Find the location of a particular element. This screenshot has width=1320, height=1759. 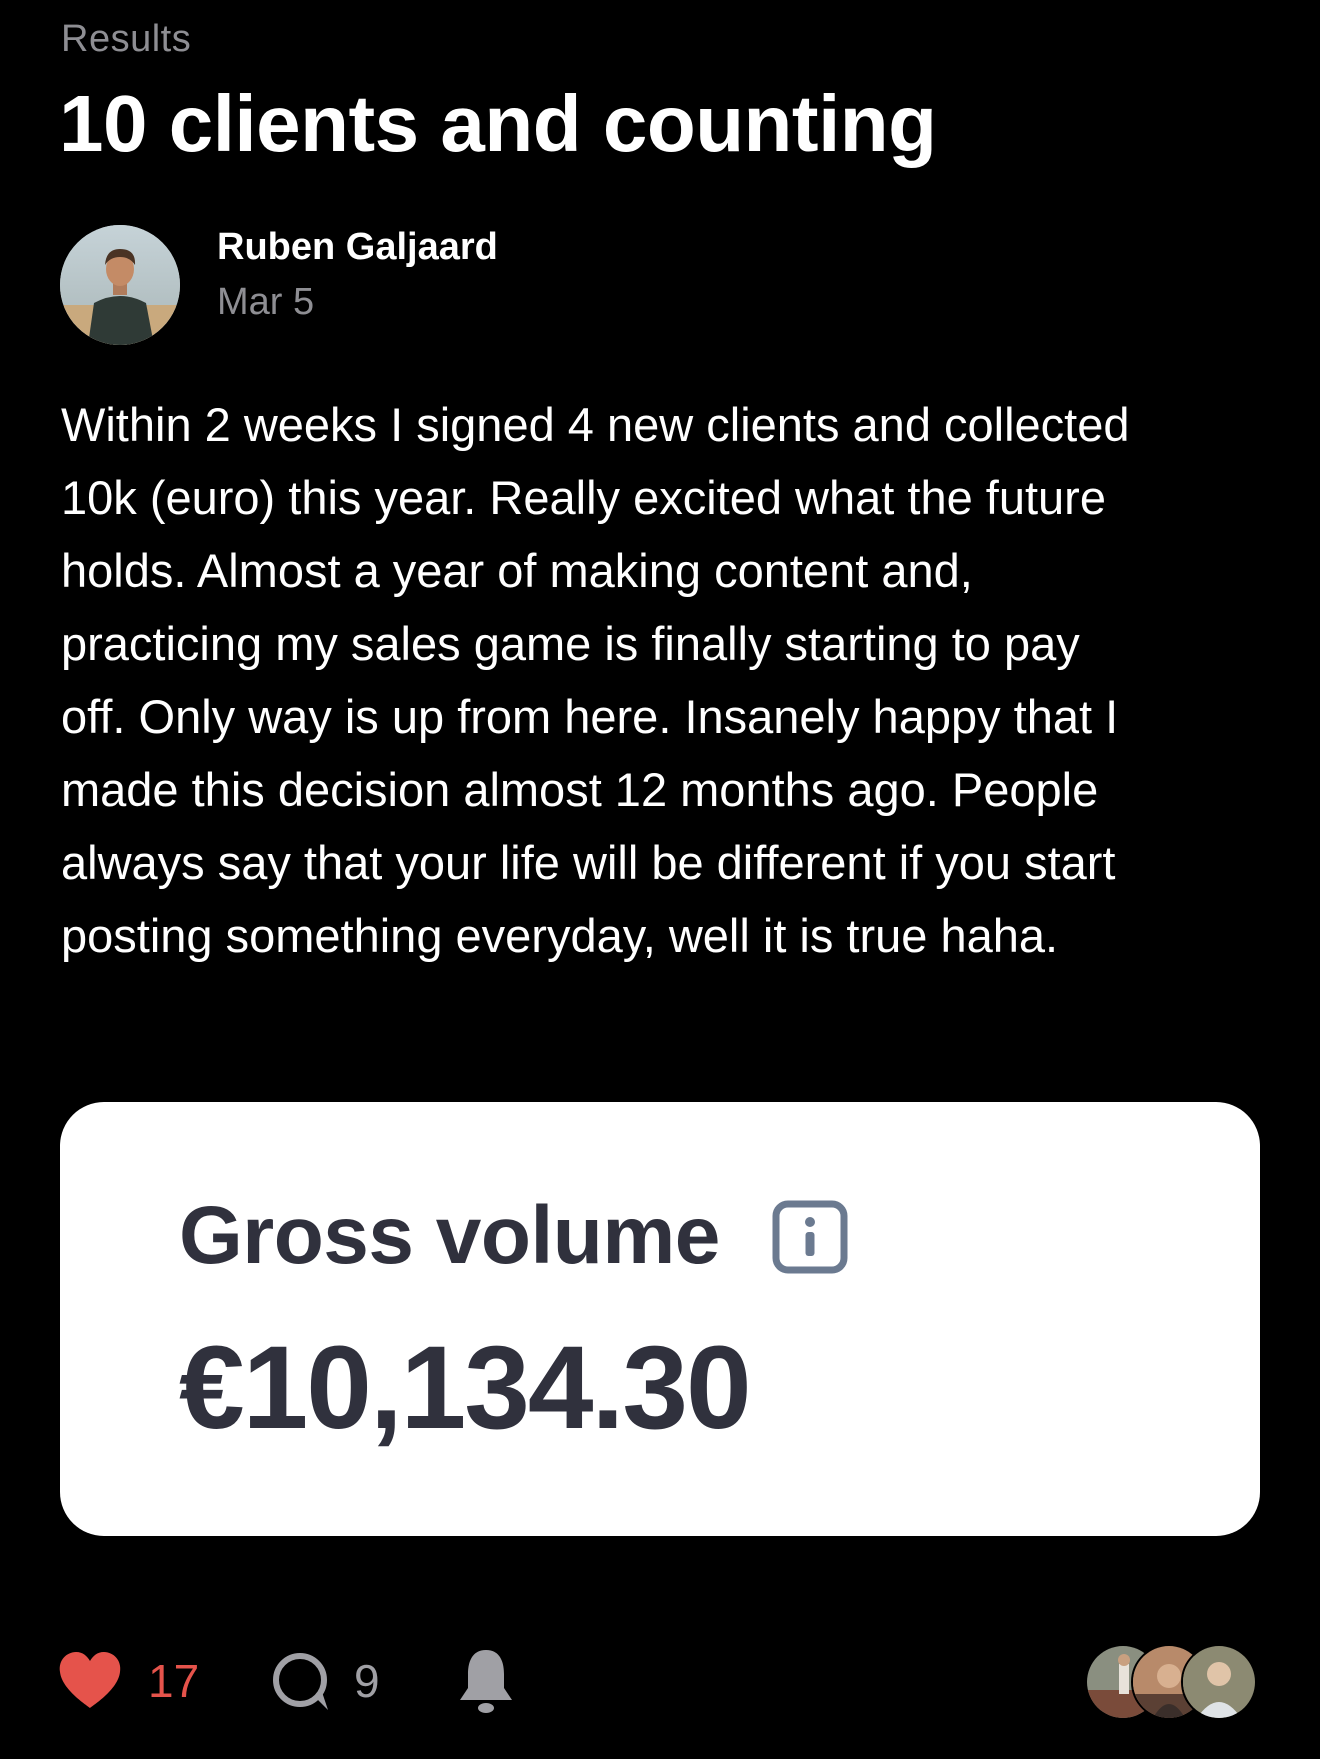

bell-icon is located at coordinates (486, 1682).